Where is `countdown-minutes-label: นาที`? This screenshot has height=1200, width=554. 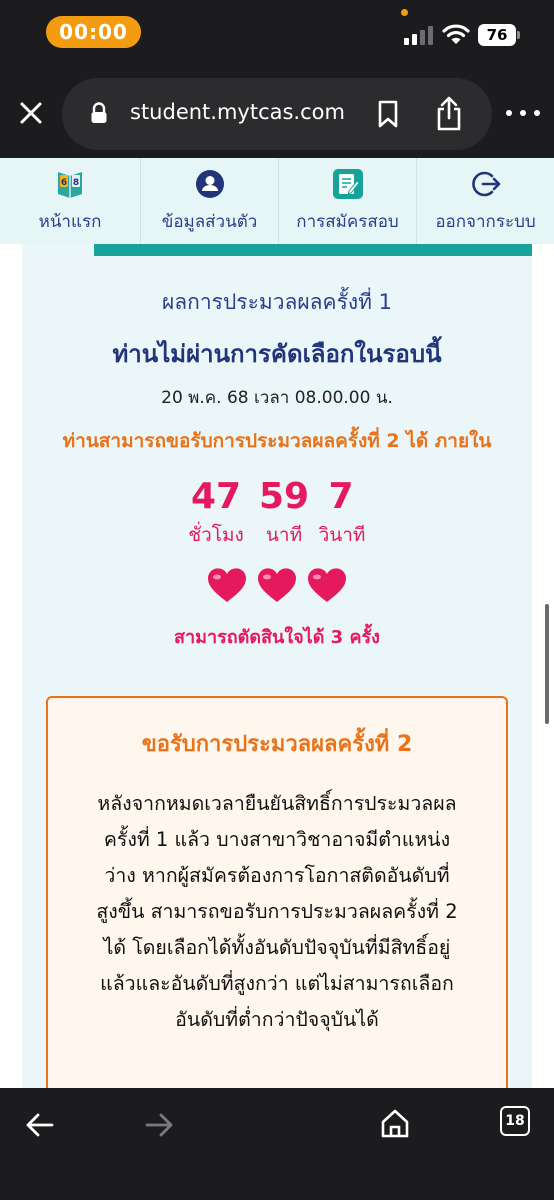
countdown-minutes-label: นาที is located at coordinates (284, 535).